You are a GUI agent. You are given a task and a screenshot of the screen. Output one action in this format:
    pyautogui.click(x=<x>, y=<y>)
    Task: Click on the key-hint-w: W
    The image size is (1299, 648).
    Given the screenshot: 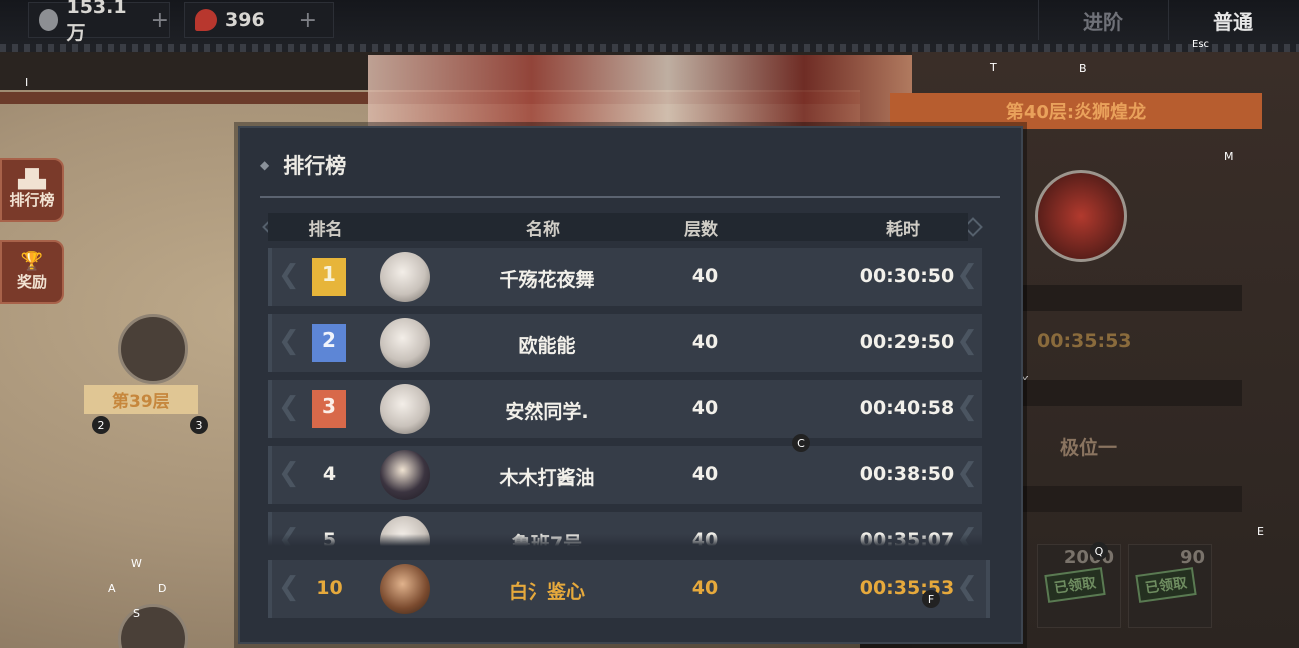 What is the action you would take?
    pyautogui.click(x=136, y=563)
    